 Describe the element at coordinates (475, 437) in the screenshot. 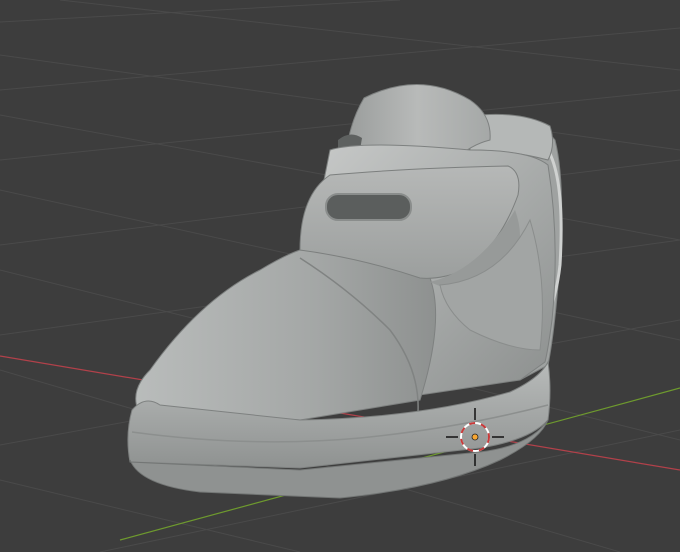

I see `origin-point` at that location.